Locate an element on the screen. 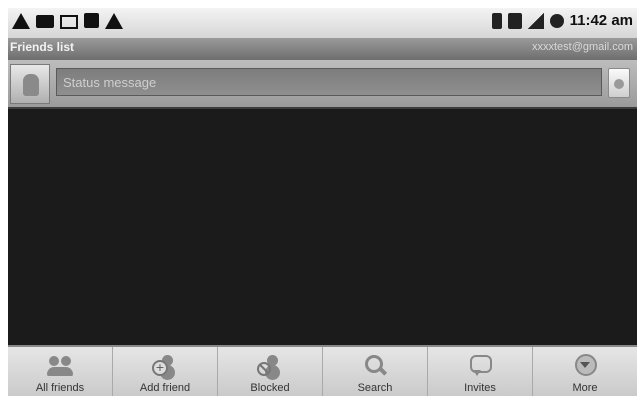 The height and width of the screenshot is (396, 637). blocked-icon is located at coordinates (270, 365).